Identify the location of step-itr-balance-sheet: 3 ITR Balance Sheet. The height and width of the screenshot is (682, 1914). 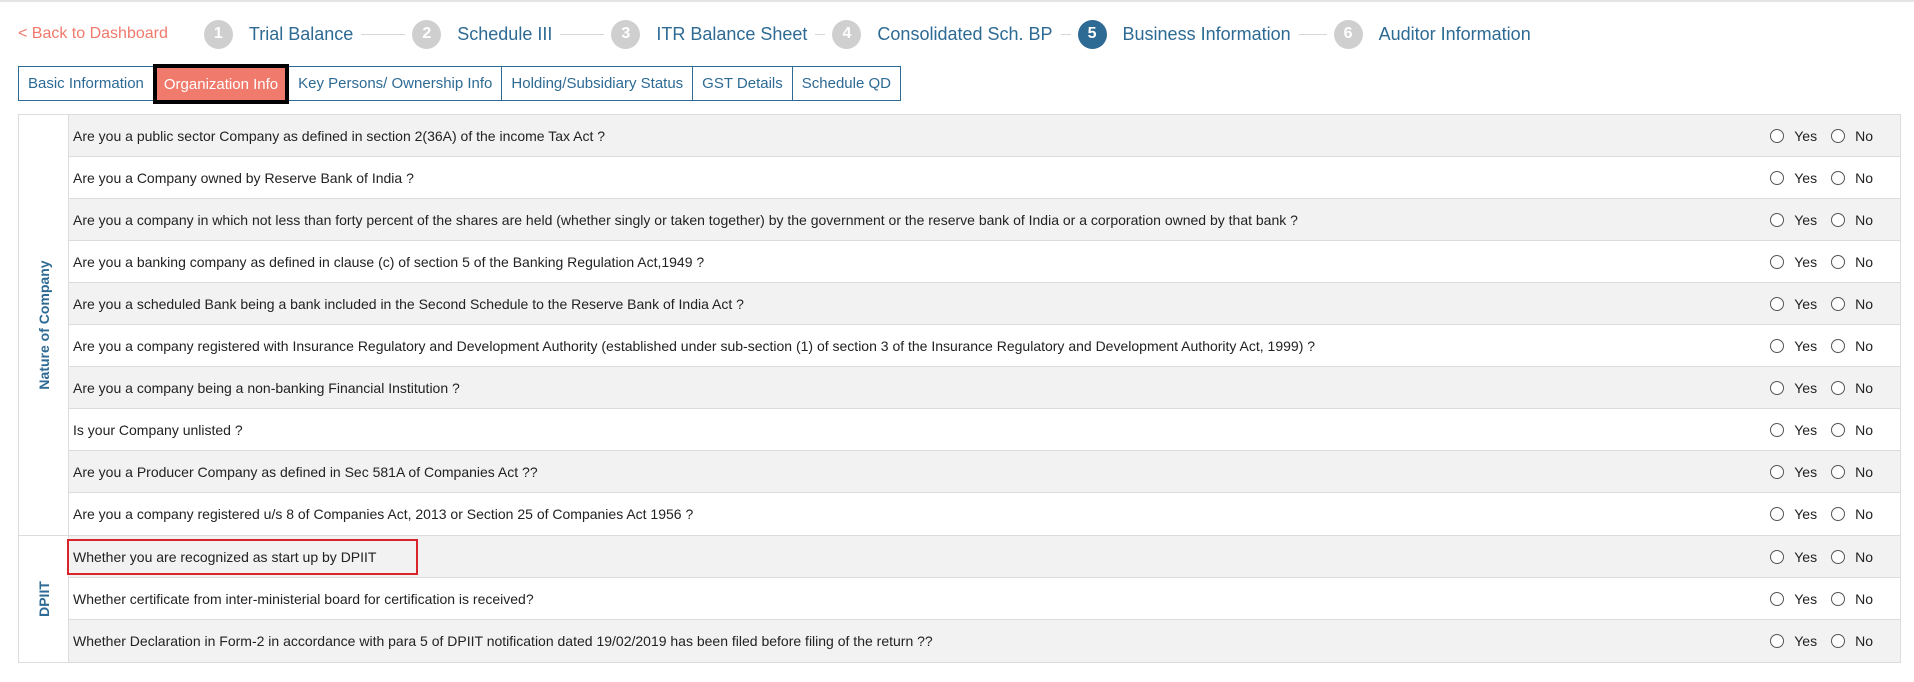
(709, 34).